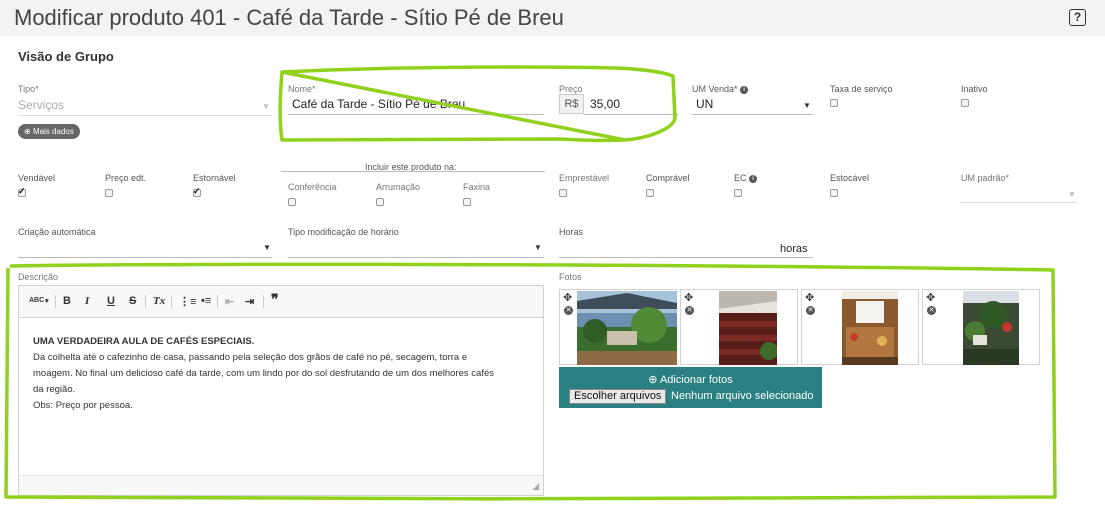  What do you see at coordinates (67, 301) in the screenshot?
I see `bold-button: B` at bounding box center [67, 301].